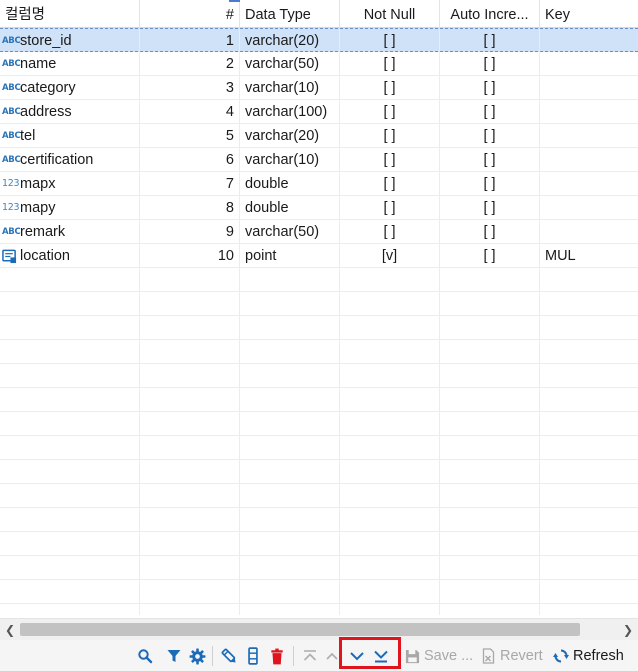  I want to click on column-number-cell: 1, so click(190, 41).